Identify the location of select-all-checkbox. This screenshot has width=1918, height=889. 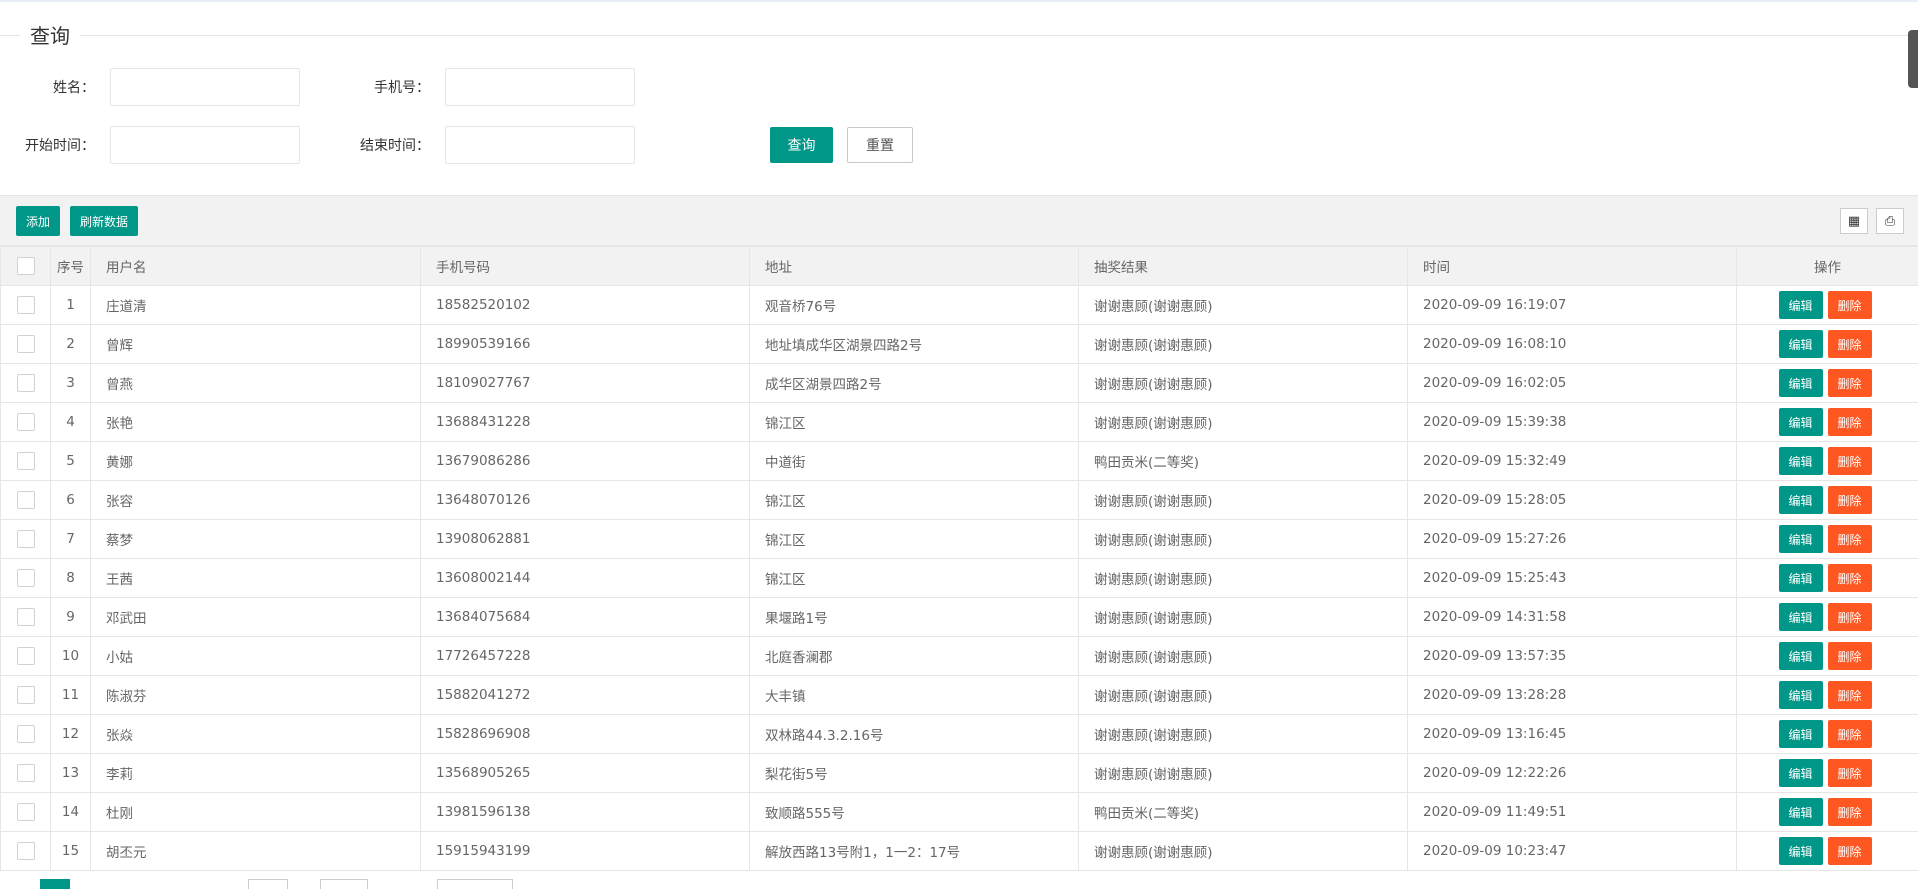
(26, 266).